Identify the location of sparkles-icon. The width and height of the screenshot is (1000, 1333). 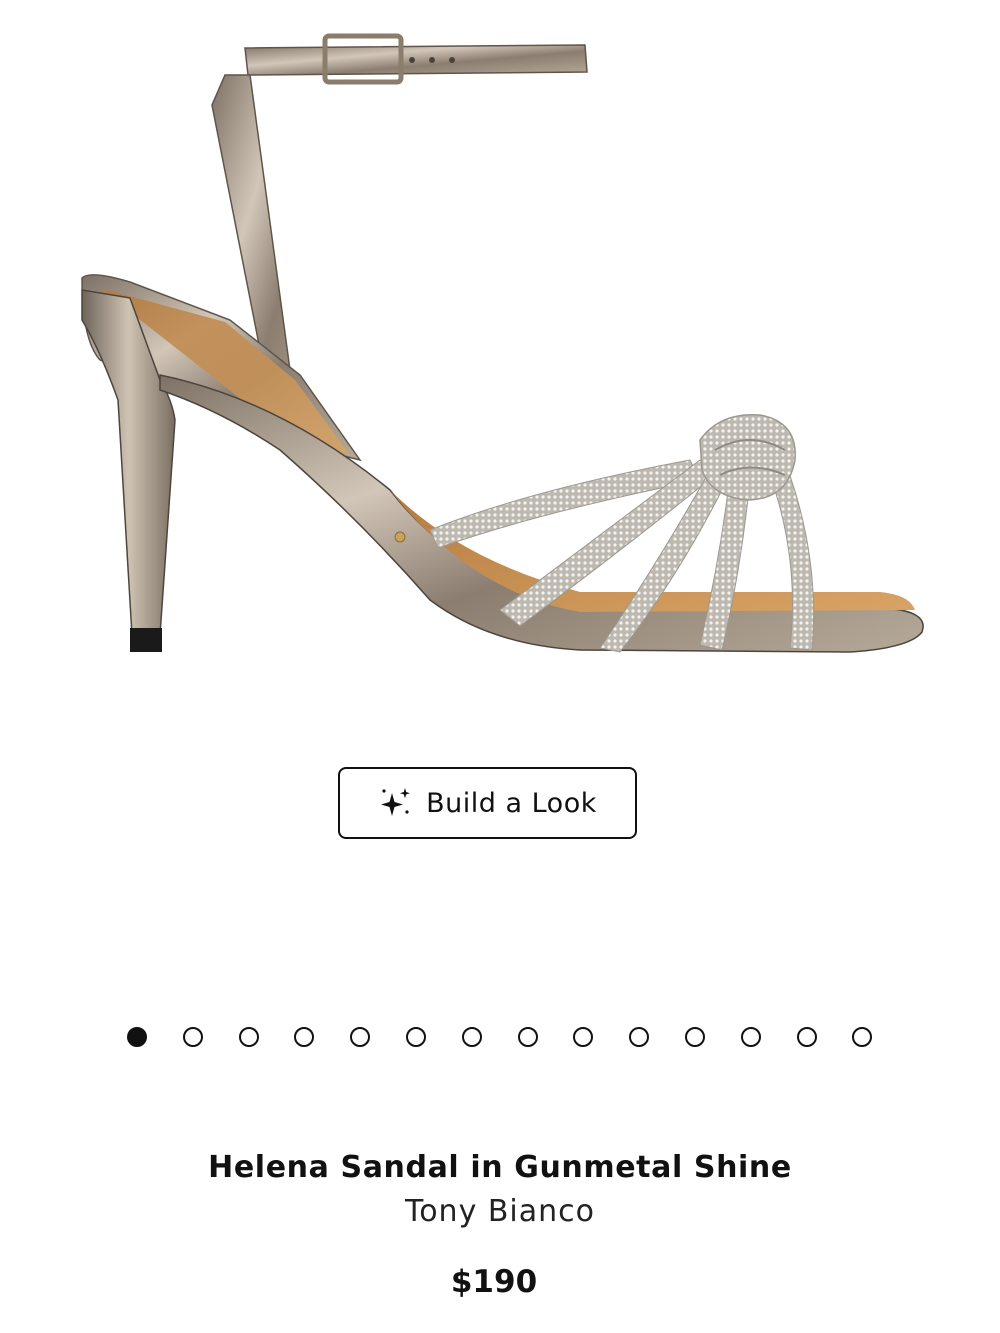
(396, 802).